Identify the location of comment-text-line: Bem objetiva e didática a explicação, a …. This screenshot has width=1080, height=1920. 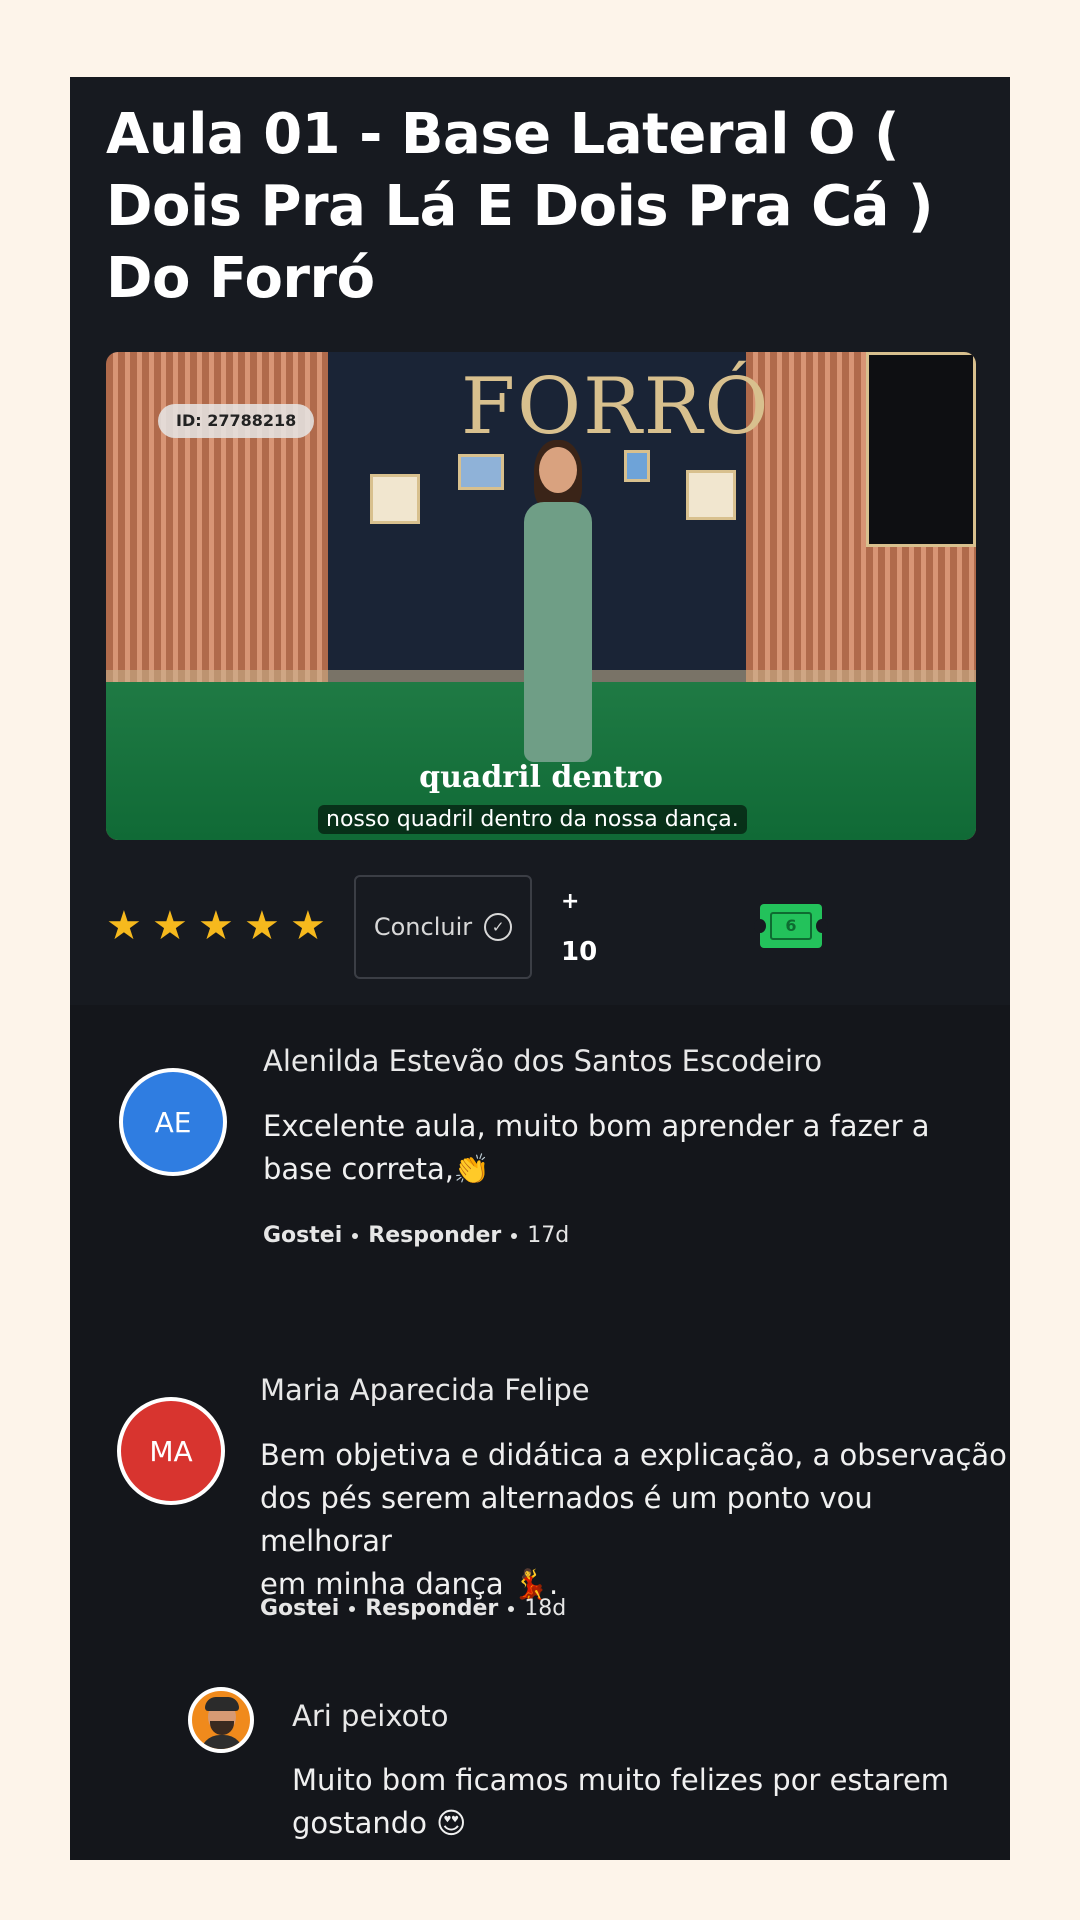
(633, 1455).